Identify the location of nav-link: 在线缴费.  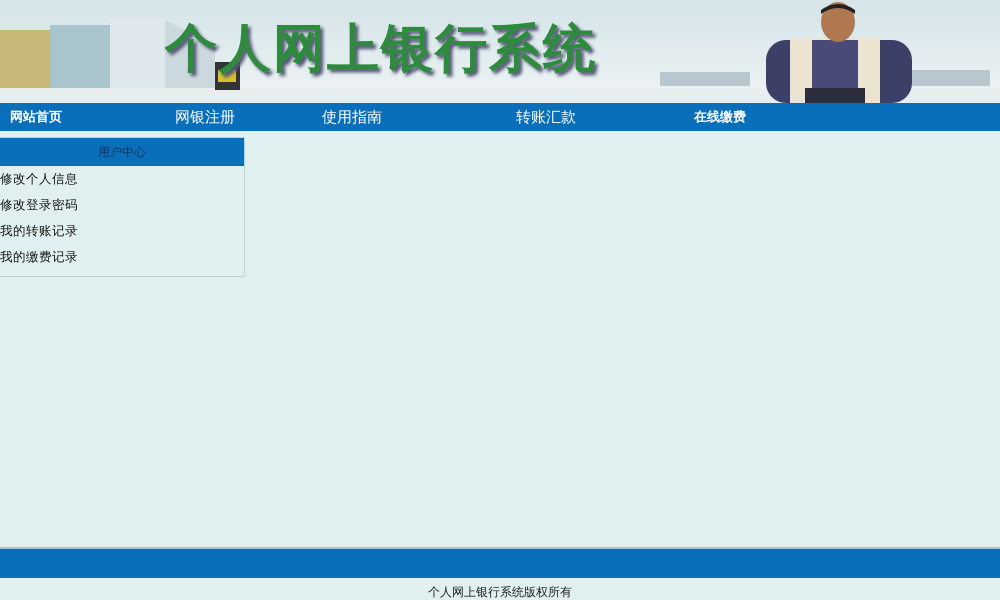
(720, 117).